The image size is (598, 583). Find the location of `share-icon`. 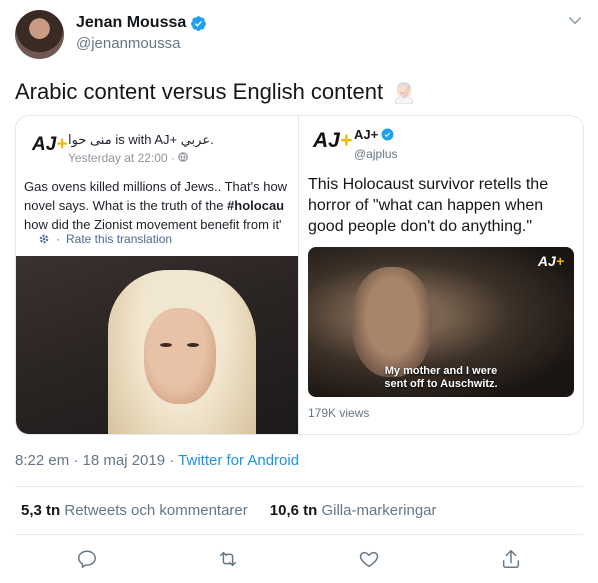

share-icon is located at coordinates (511, 559).